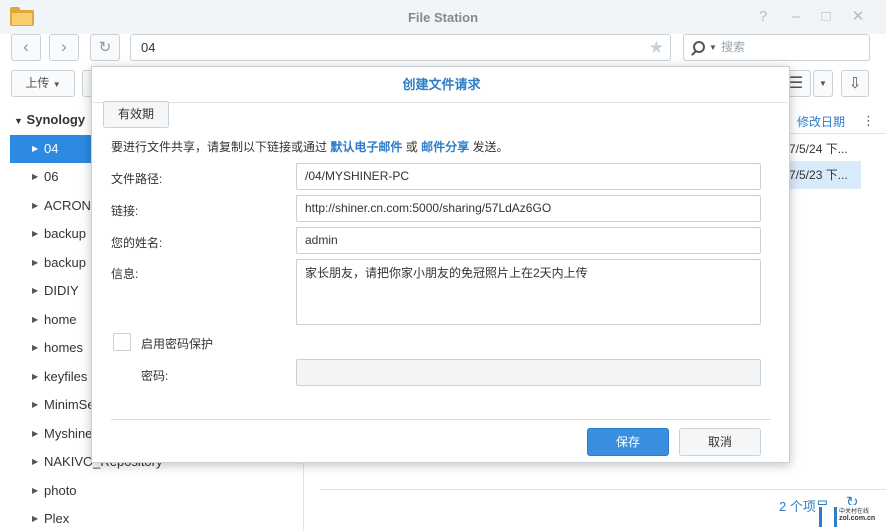 The height and width of the screenshot is (531, 886). What do you see at coordinates (57, 518) in the screenshot?
I see `tree-item-label: Plex` at bounding box center [57, 518].